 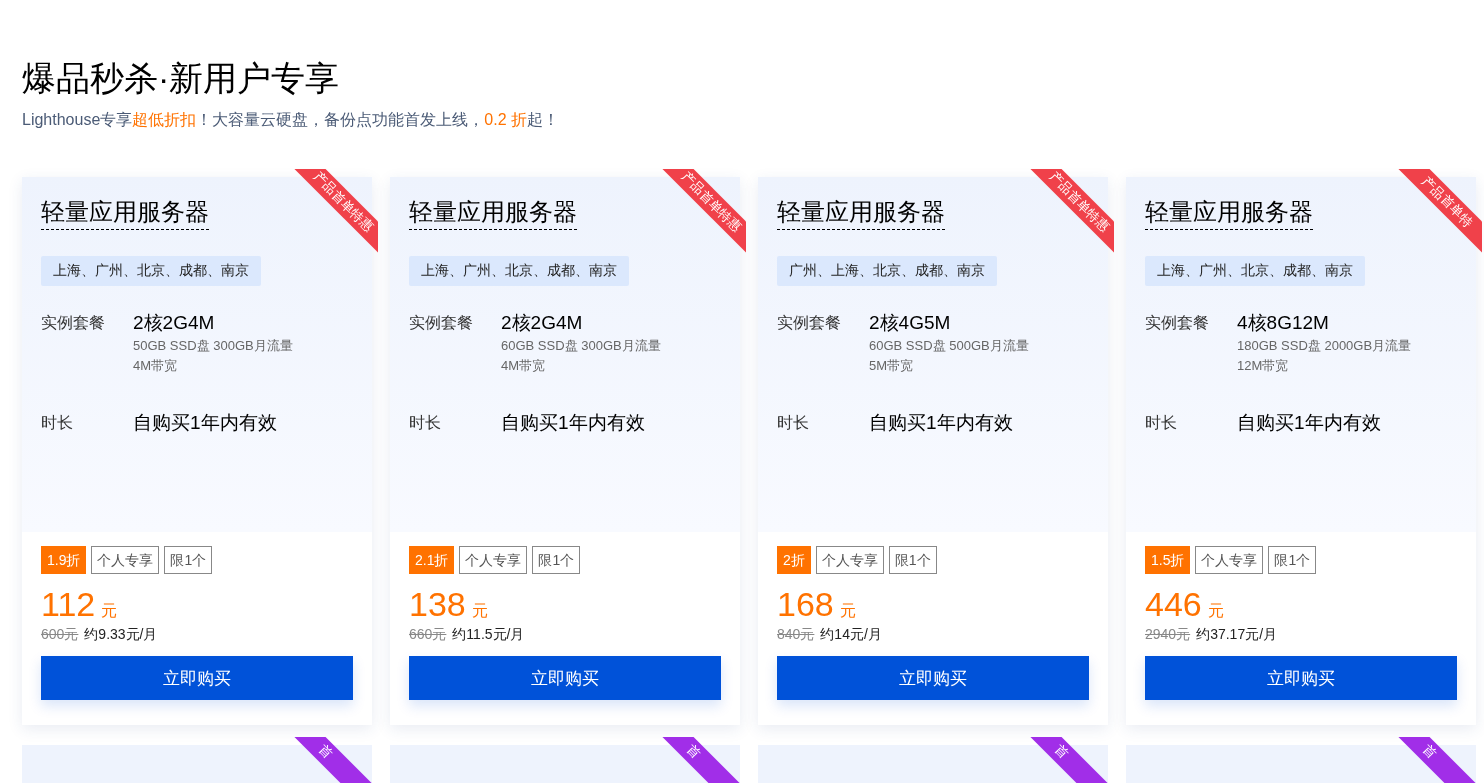 I want to click on price: 168, so click(x=805, y=604).